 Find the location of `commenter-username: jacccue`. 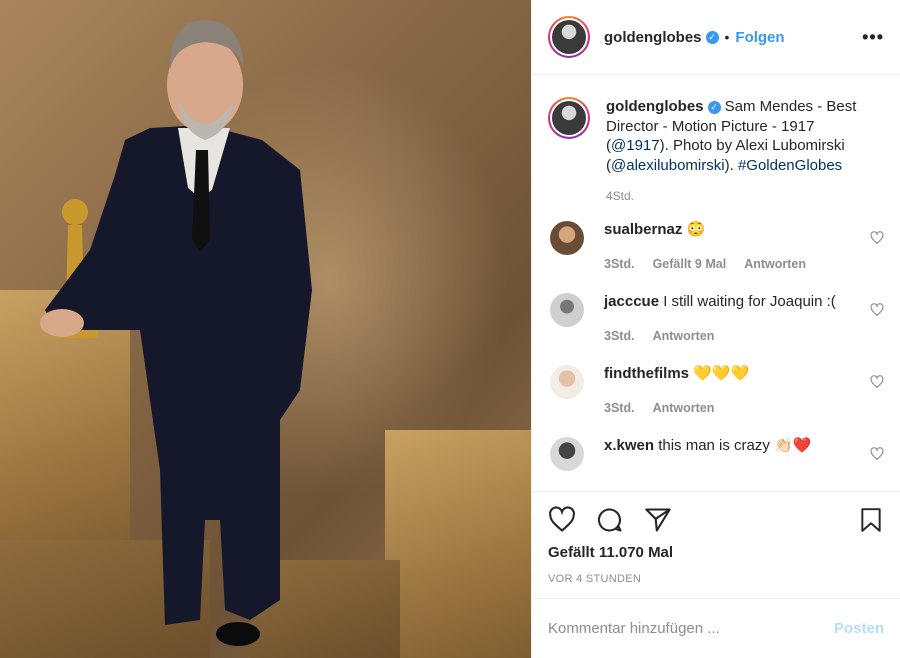

commenter-username: jacccue is located at coordinates (631, 301).